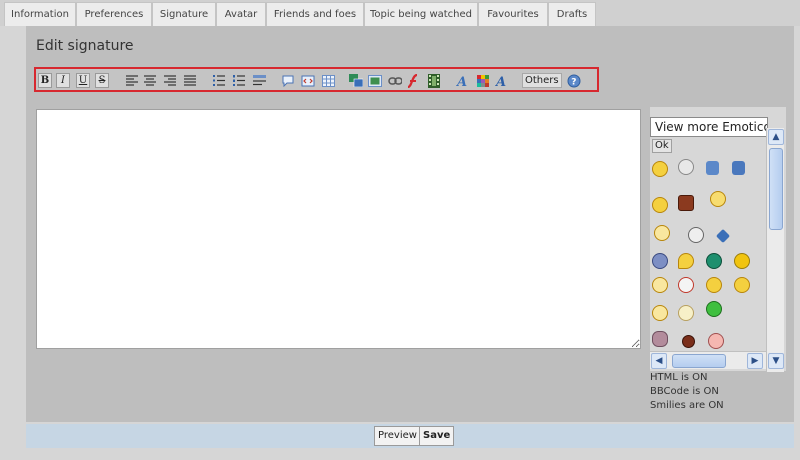 The width and height of the screenshot is (800, 460). I want to click on html-status: HTML is ON, so click(679, 377).